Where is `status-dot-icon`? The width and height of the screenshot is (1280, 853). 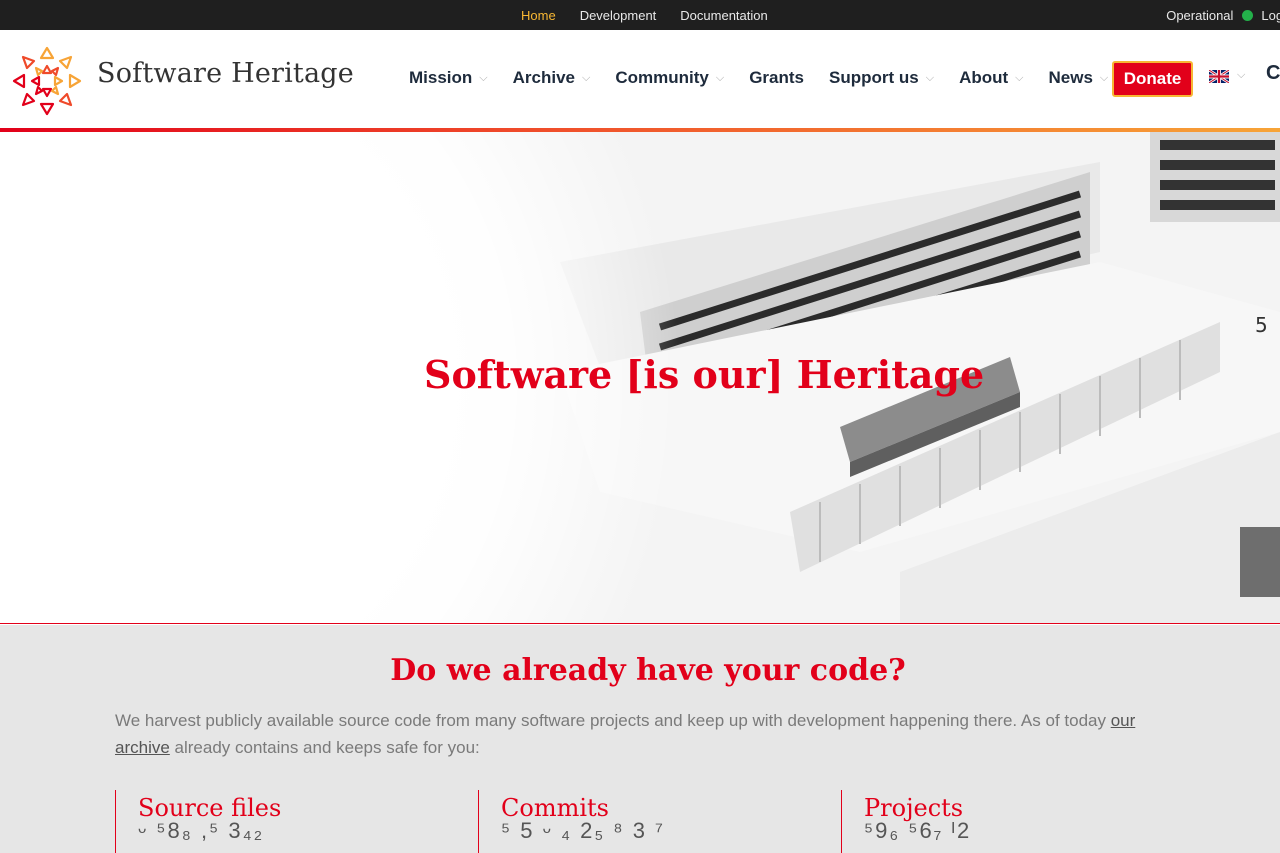 status-dot-icon is located at coordinates (1248, 15).